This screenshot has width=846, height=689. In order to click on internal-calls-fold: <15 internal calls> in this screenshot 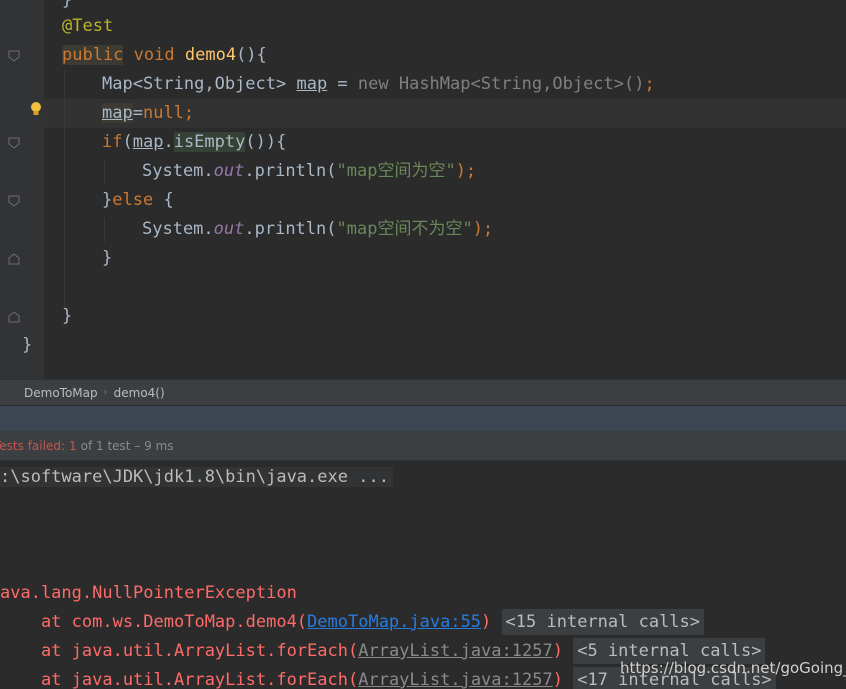, I will do `click(603, 622)`.